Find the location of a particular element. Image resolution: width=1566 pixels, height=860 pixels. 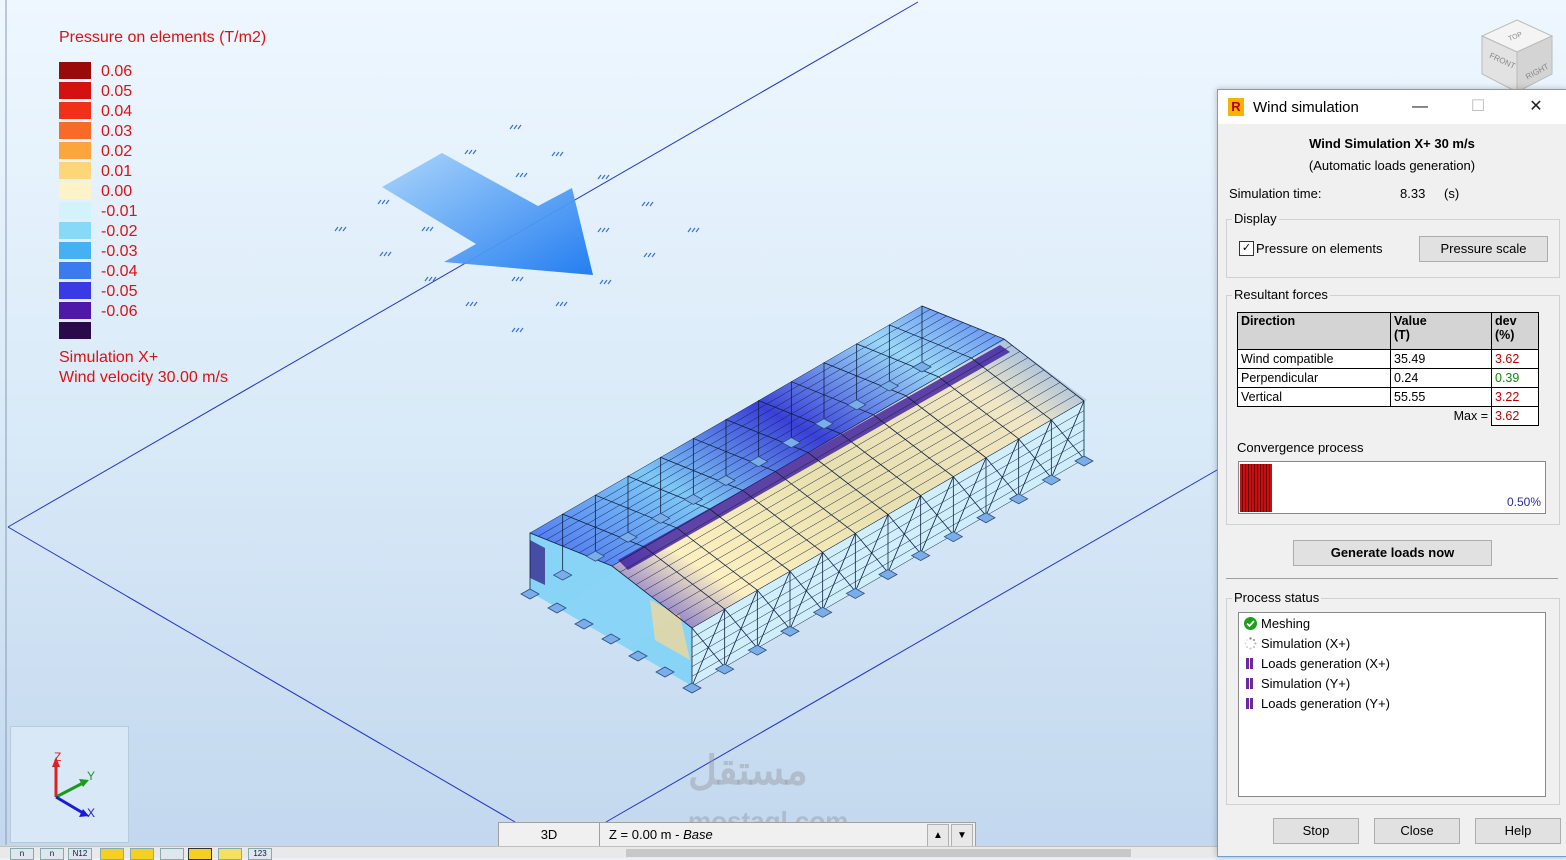

horizontal-scrollbar is located at coordinates (878, 853).